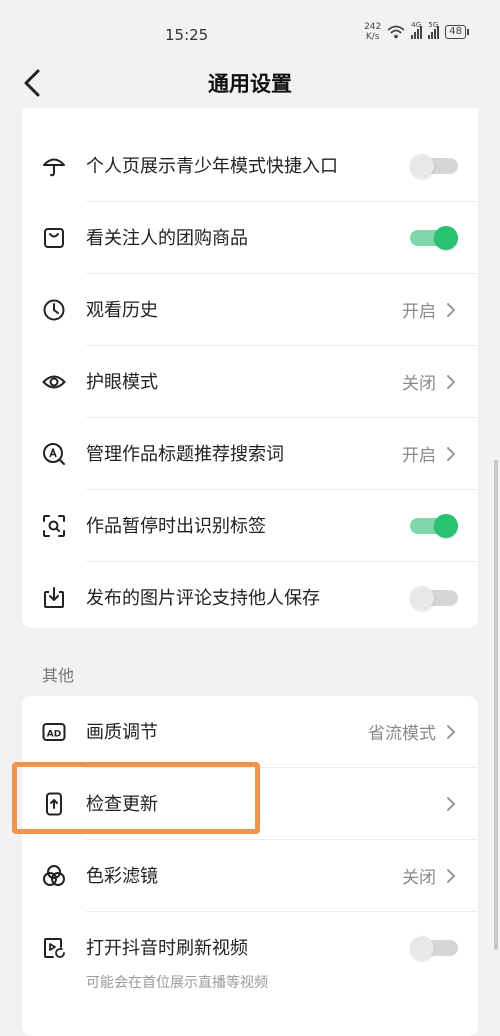  I want to click on ad-icon: AD, so click(54, 732).